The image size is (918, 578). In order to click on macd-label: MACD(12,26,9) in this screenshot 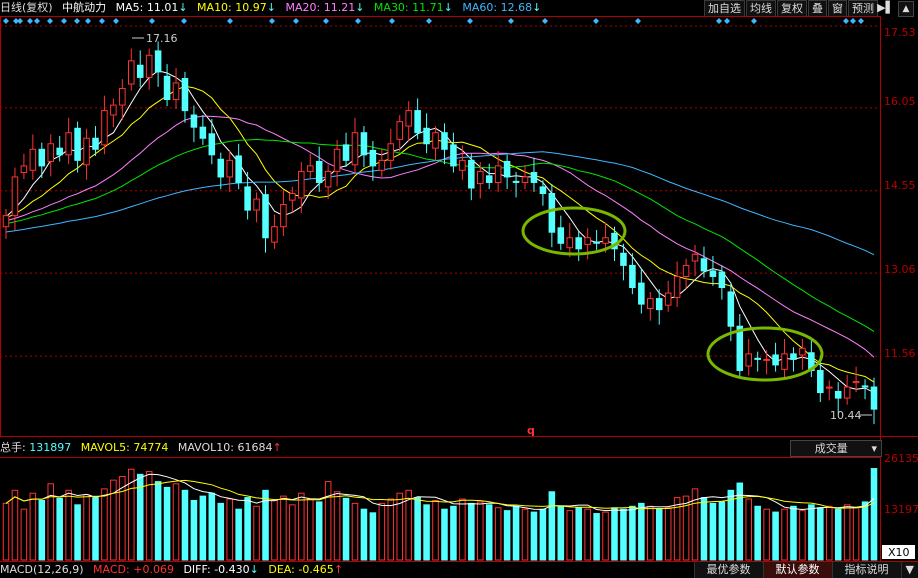, I will do `click(42, 569)`.